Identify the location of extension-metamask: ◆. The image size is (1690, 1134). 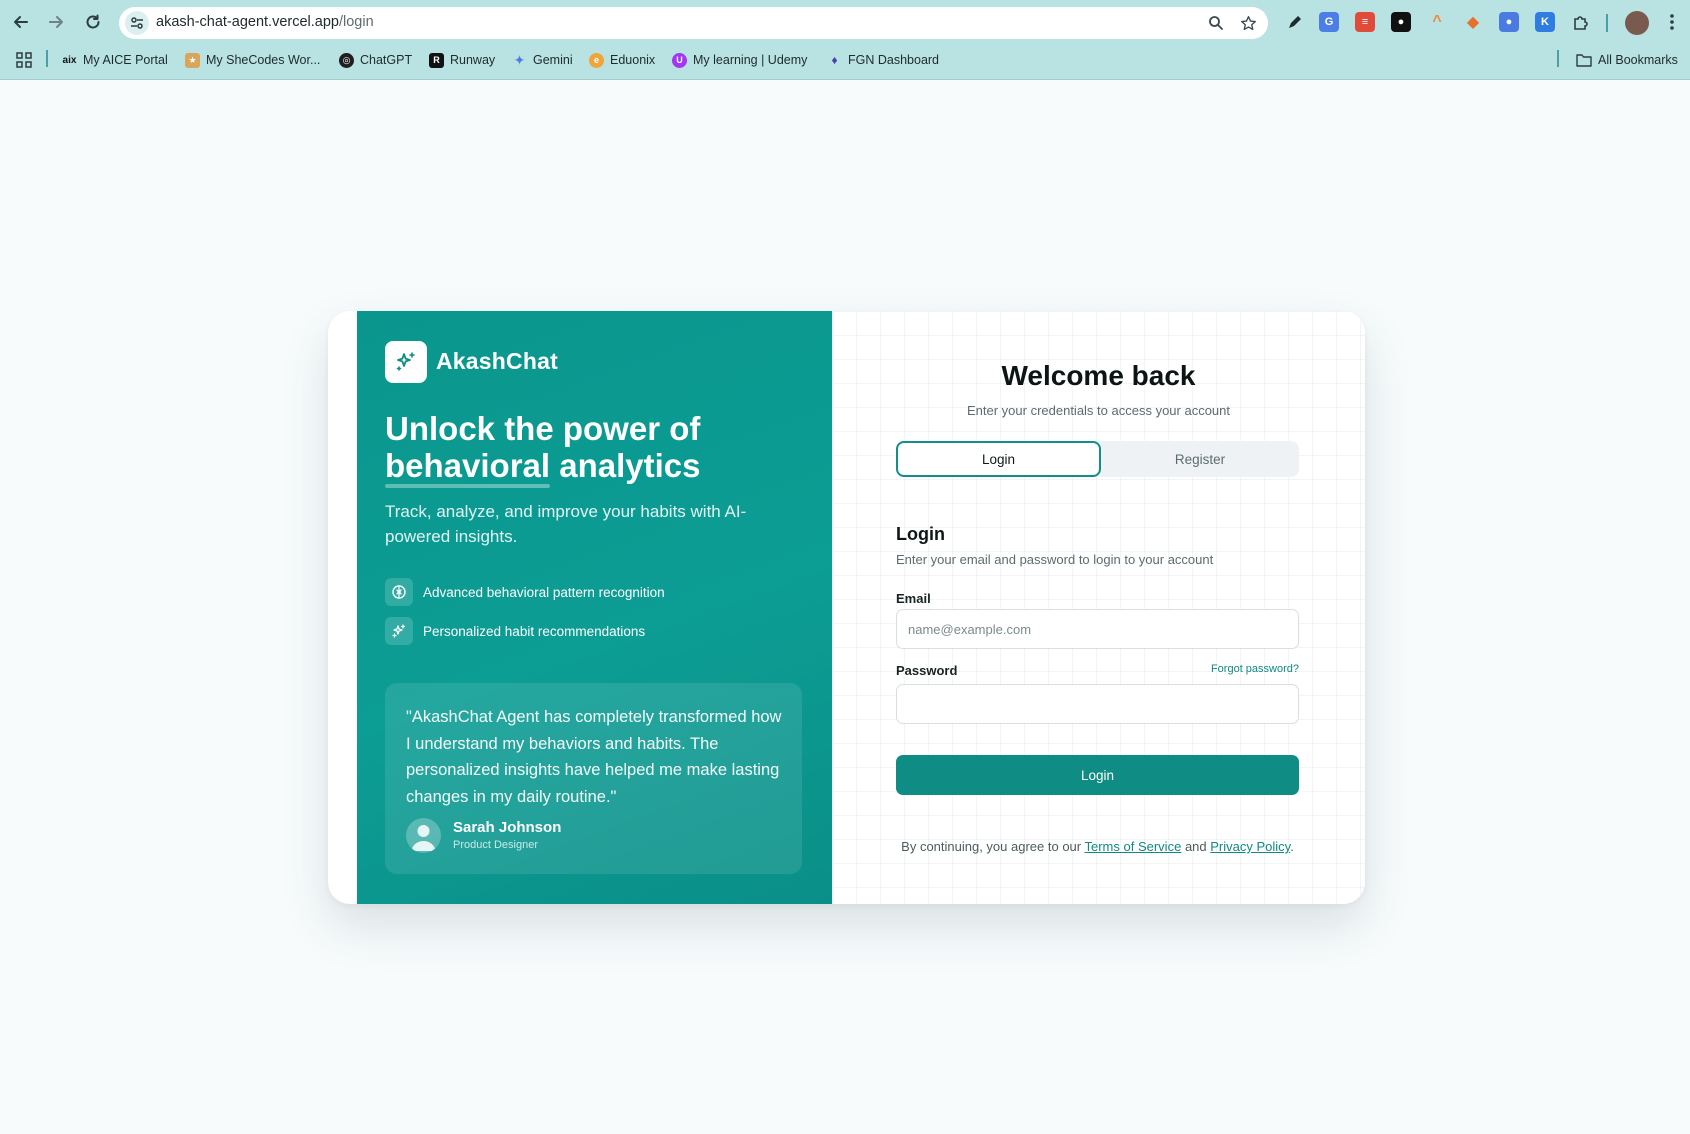
(1473, 22).